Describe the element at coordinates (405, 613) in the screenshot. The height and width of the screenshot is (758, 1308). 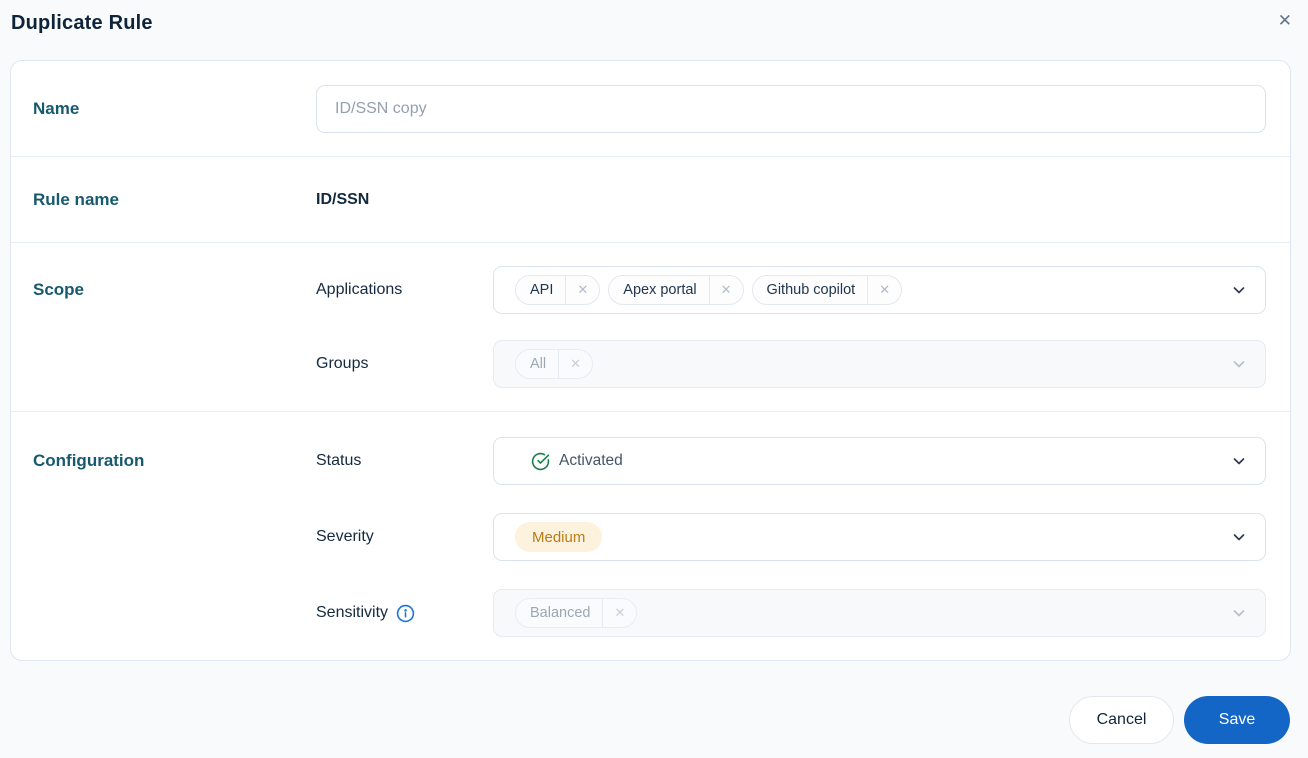
I see `info-icon` at that location.